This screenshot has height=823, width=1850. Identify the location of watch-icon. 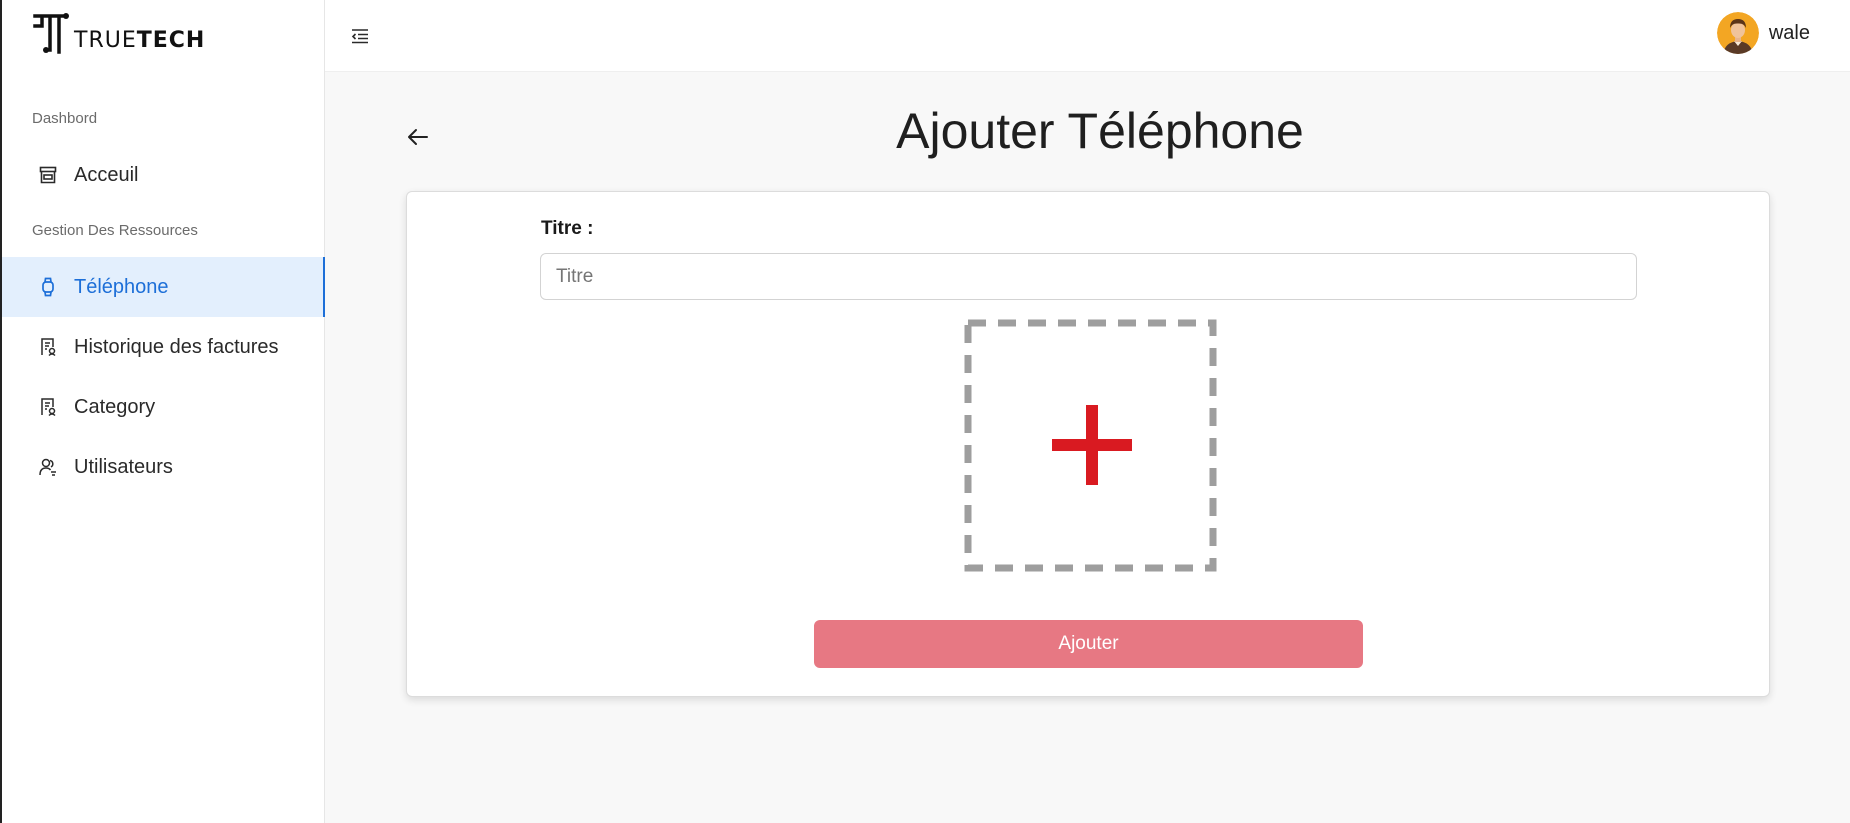
(48, 287).